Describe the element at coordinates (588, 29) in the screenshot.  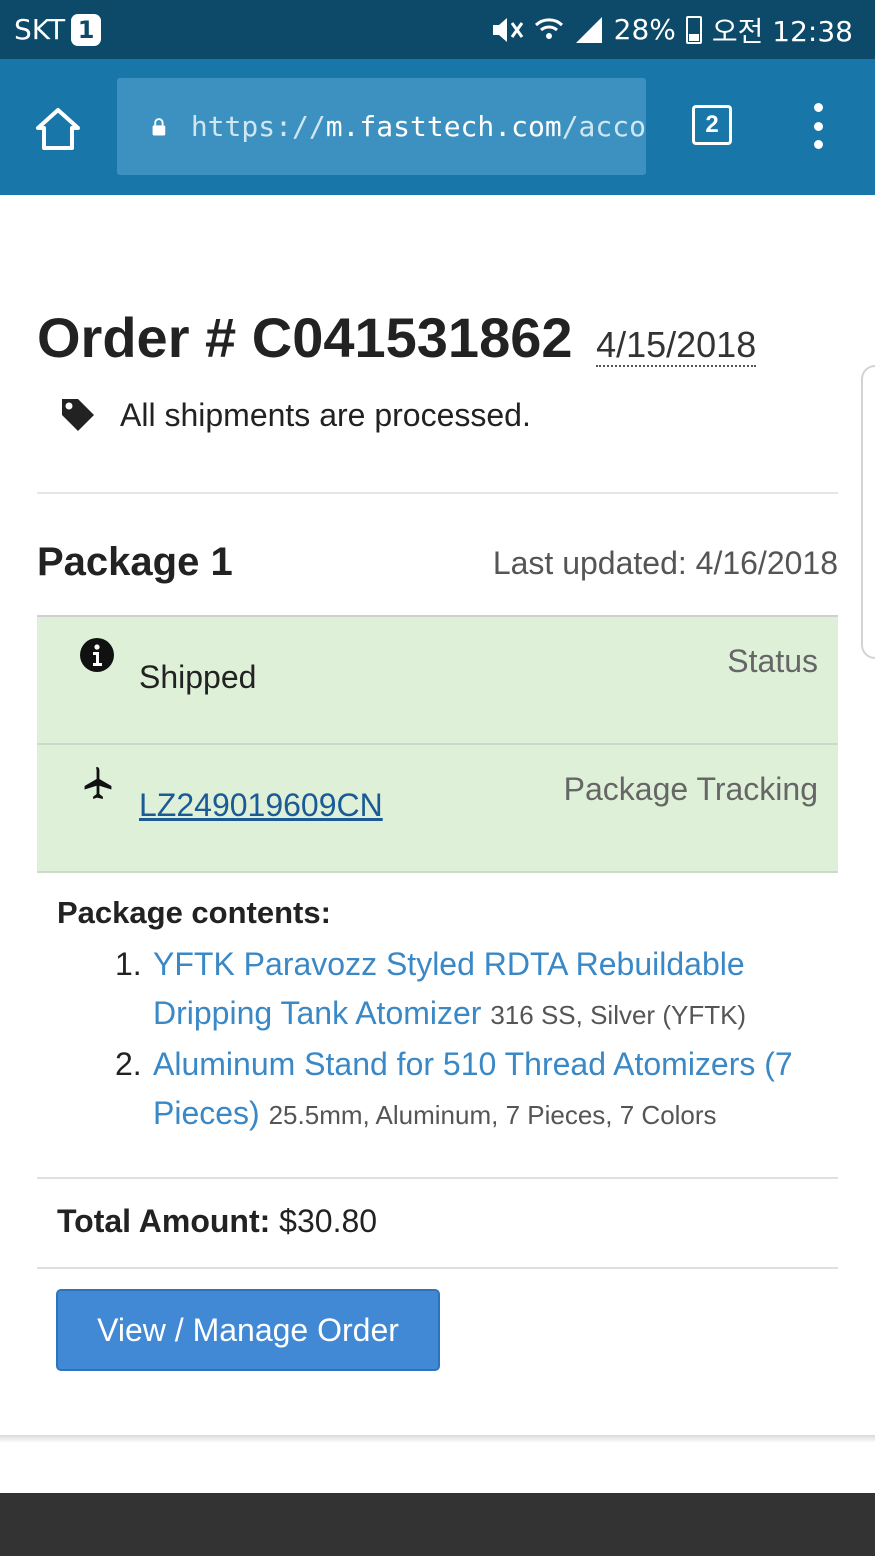
I see `signal-icon` at that location.